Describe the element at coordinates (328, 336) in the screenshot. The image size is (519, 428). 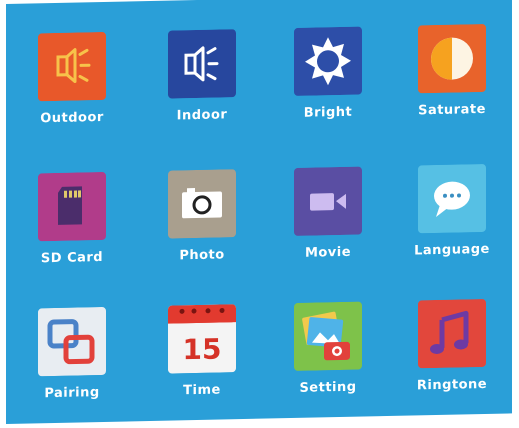
I see `gallery-camera-icon` at that location.